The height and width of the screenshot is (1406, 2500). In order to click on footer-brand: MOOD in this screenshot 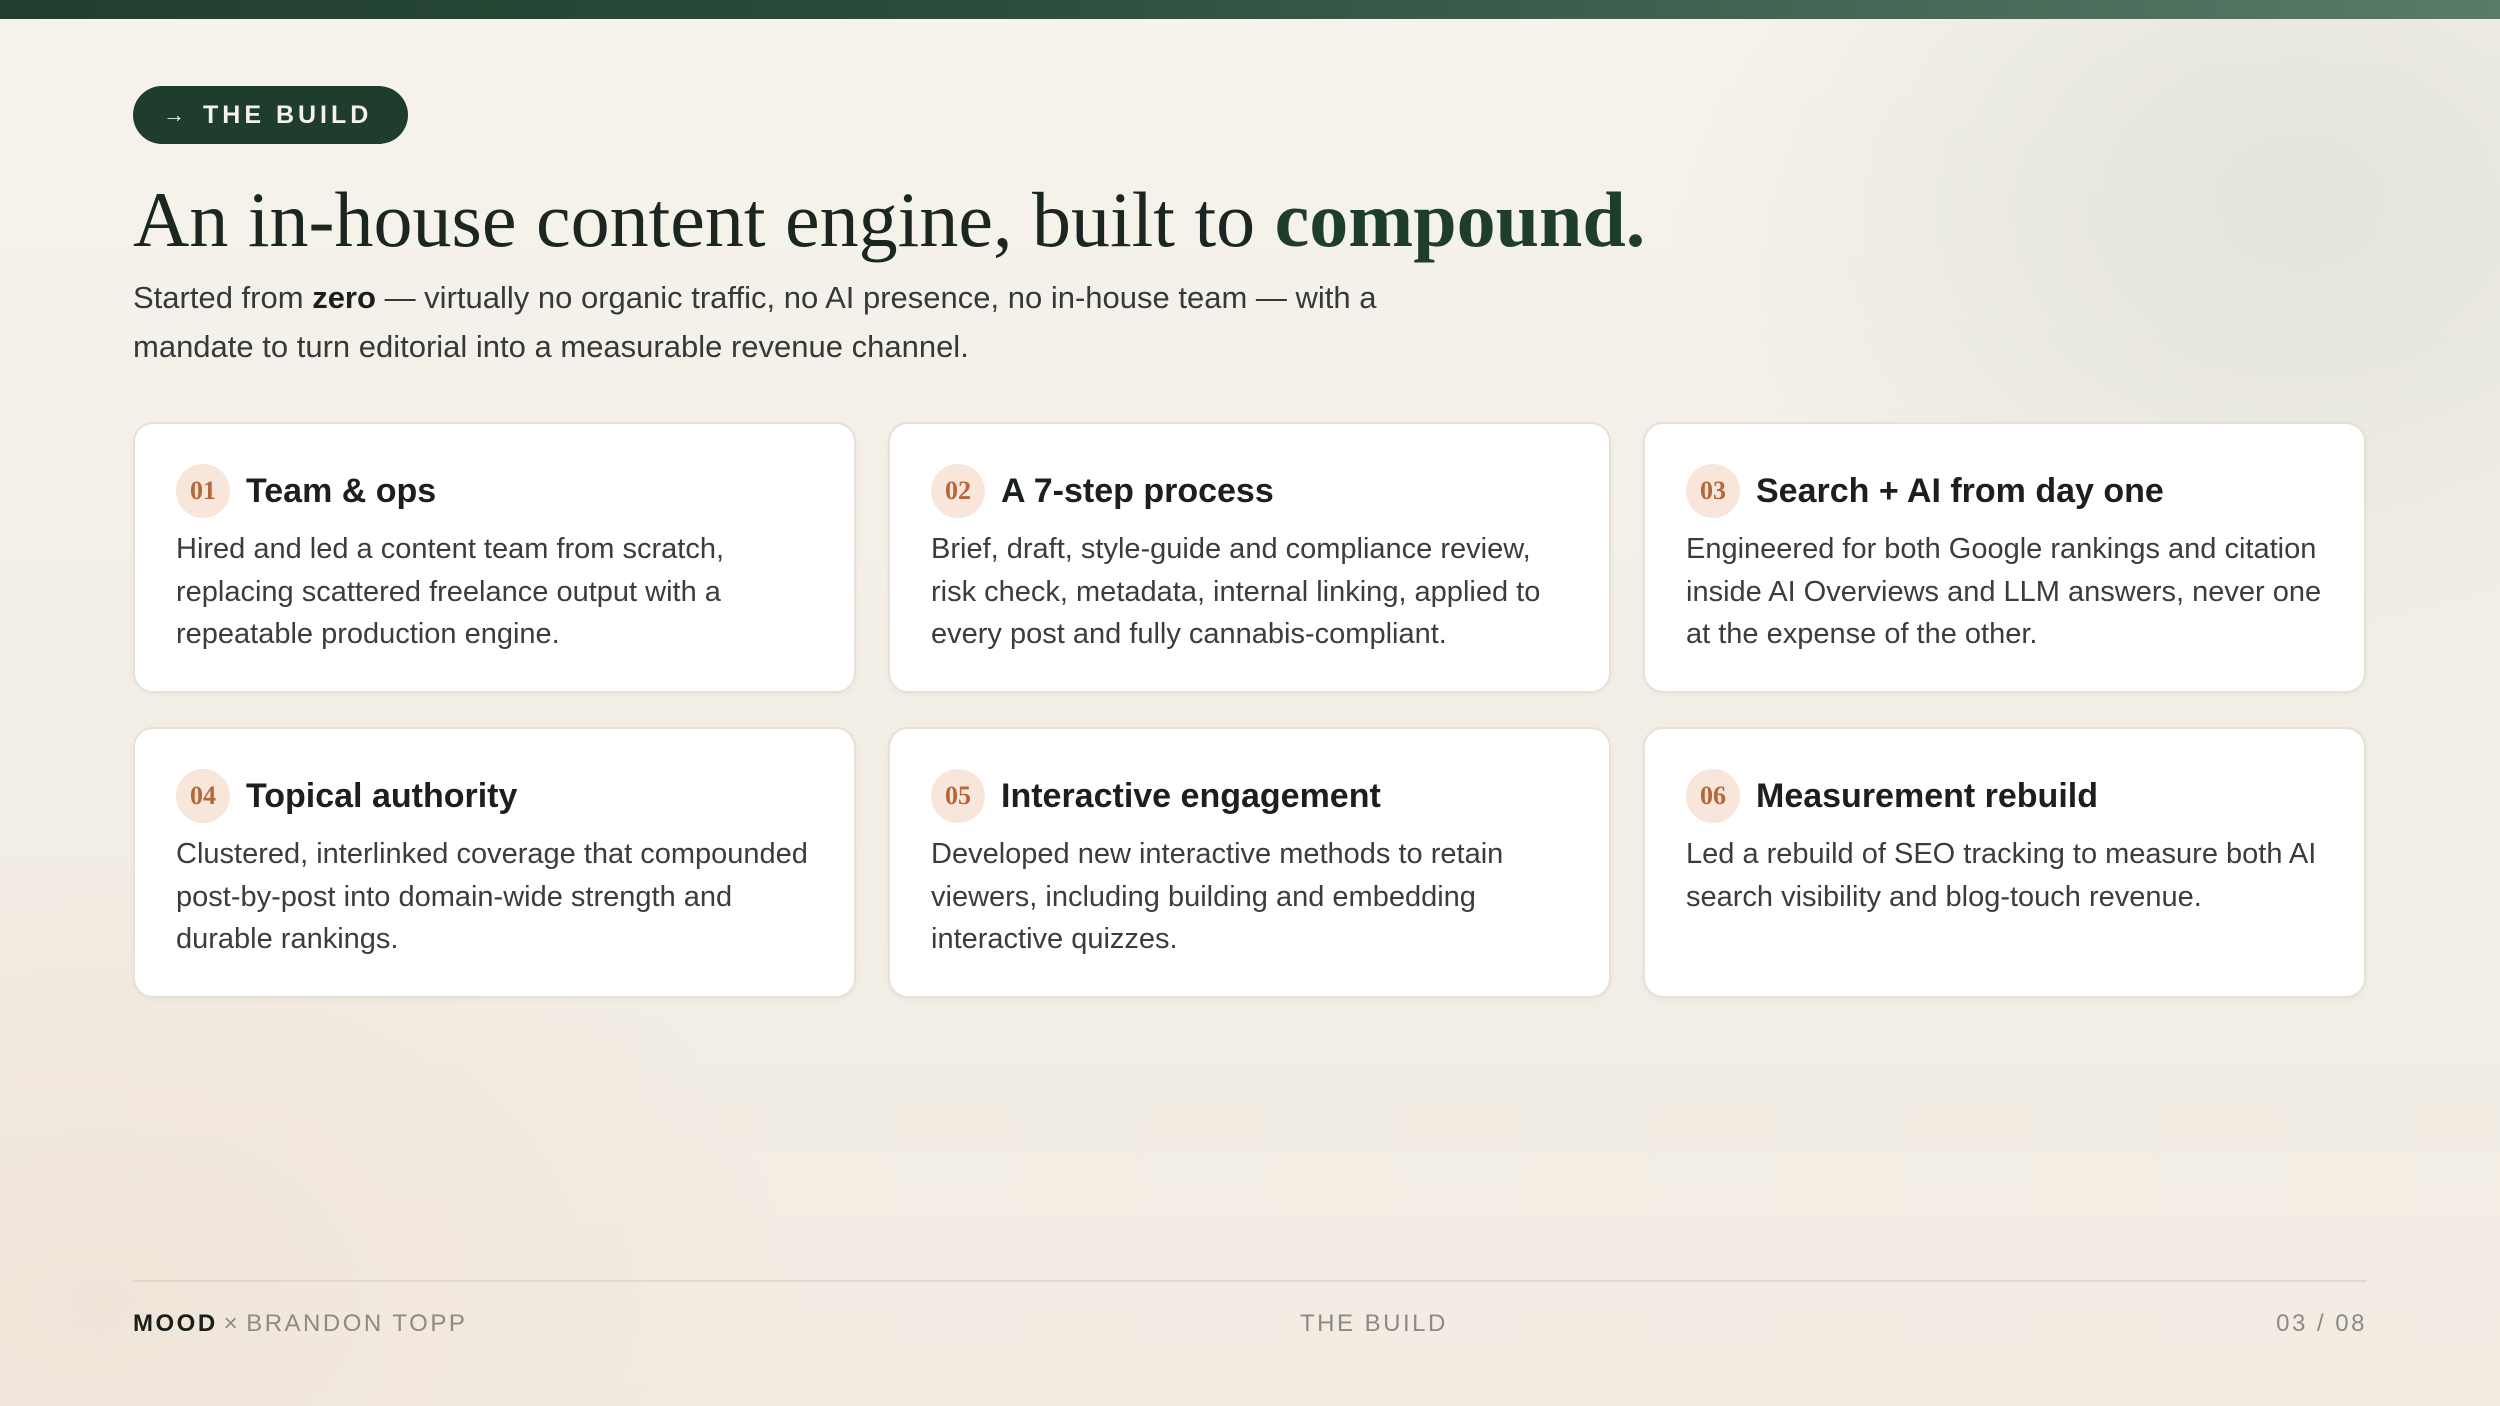, I will do `click(175, 1323)`.